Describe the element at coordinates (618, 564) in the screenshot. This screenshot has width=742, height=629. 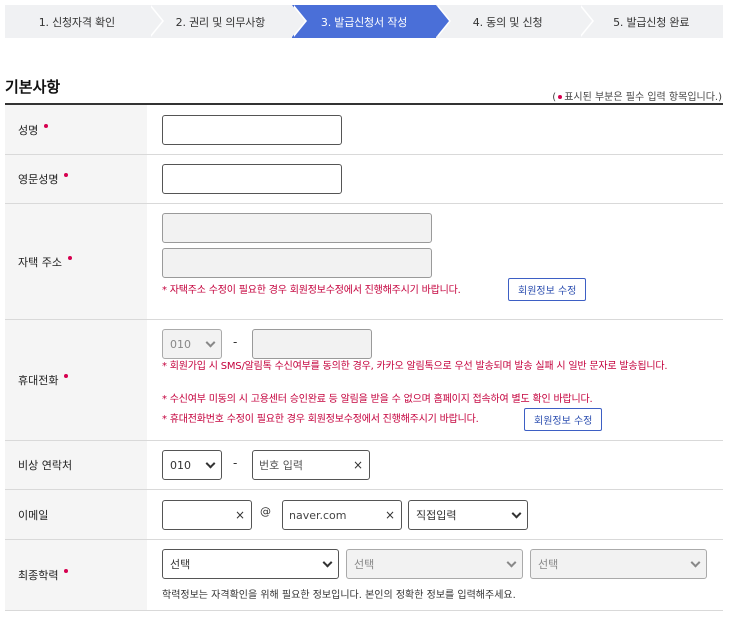
I see `education-status-select: 선택` at that location.